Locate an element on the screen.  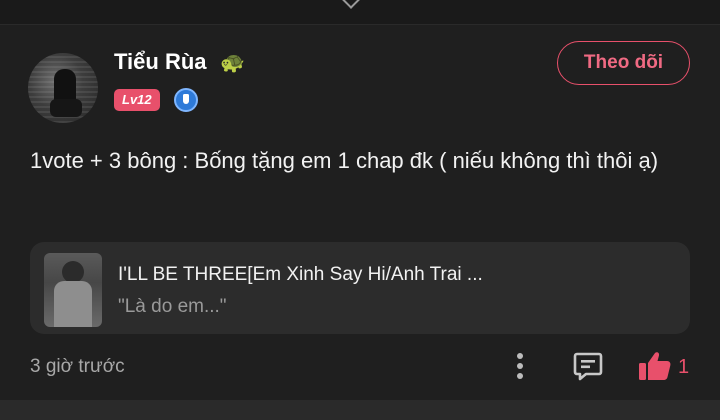
verified-shield-icon is located at coordinates (186, 100).